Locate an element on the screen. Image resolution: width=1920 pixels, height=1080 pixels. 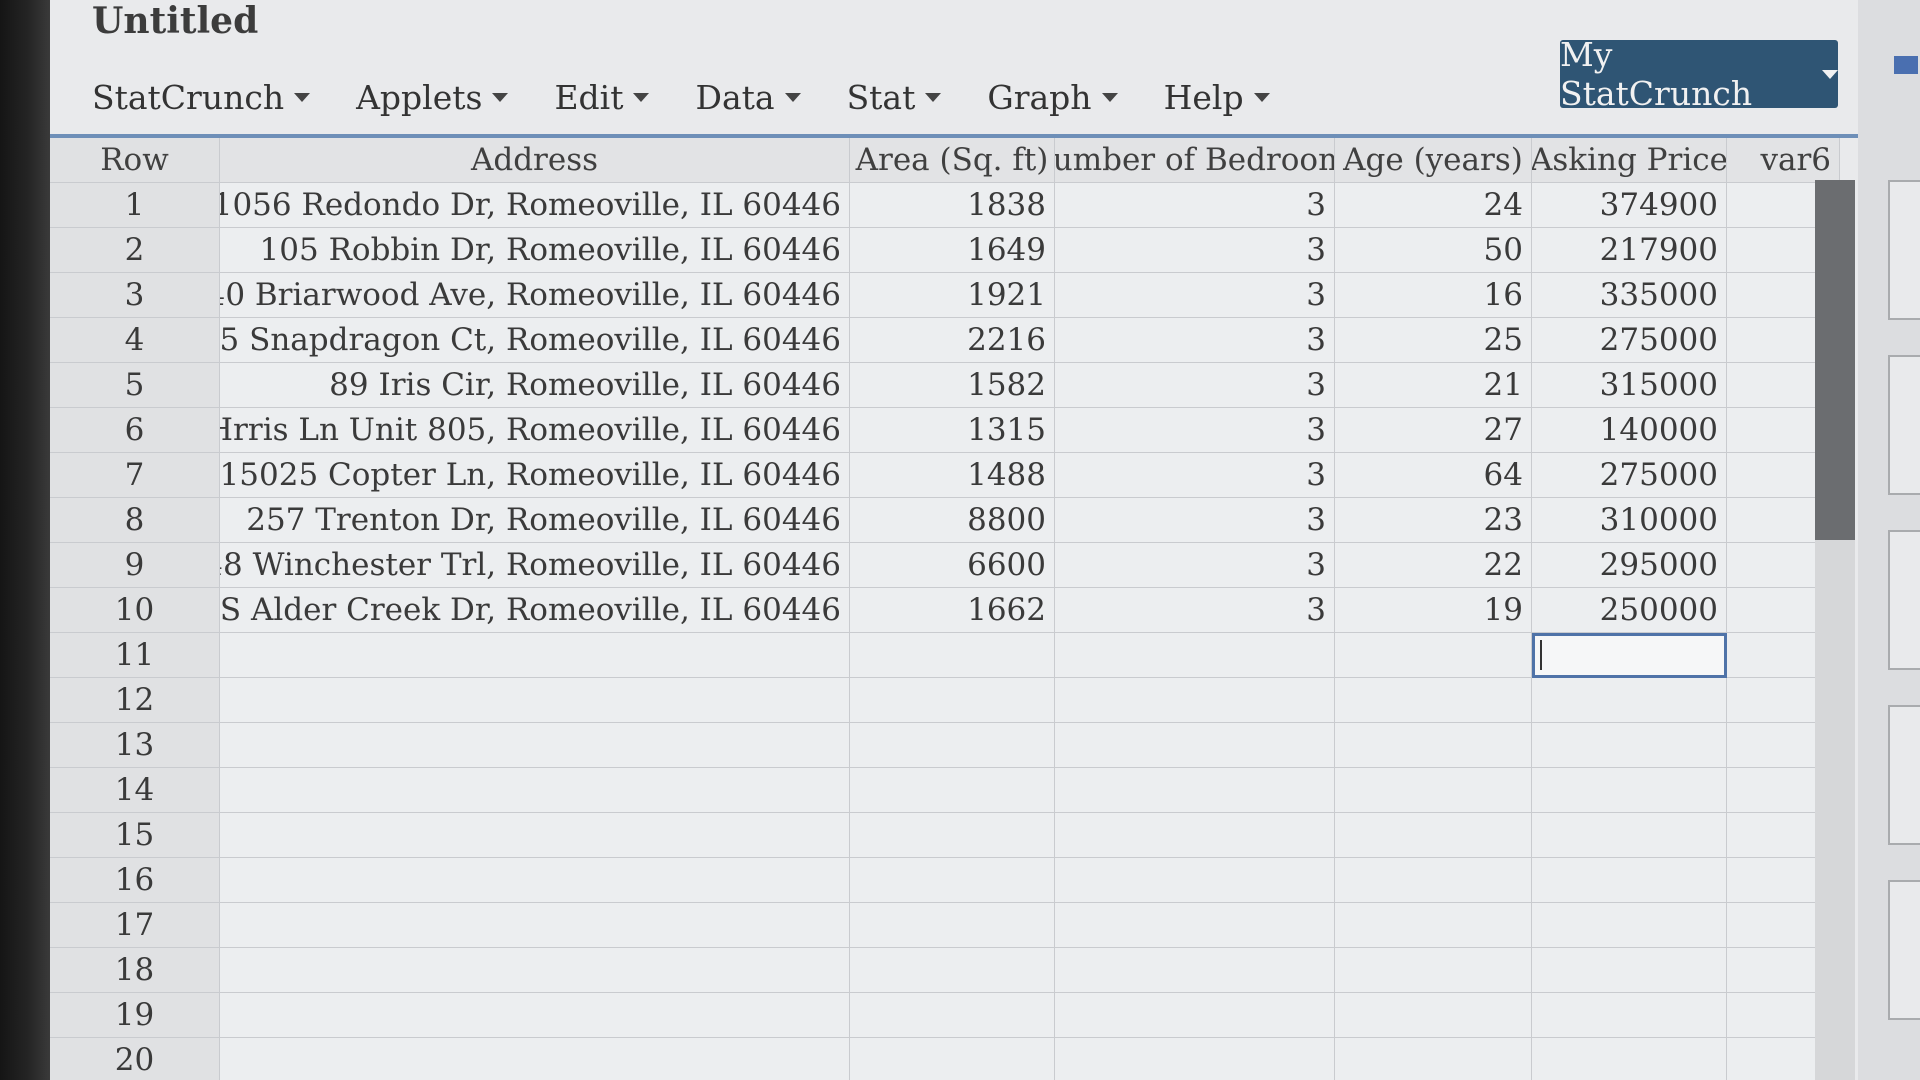
cell-address: 640 Briarwood Ave, Romeoville, IL 60446 is located at coordinates (535, 295).